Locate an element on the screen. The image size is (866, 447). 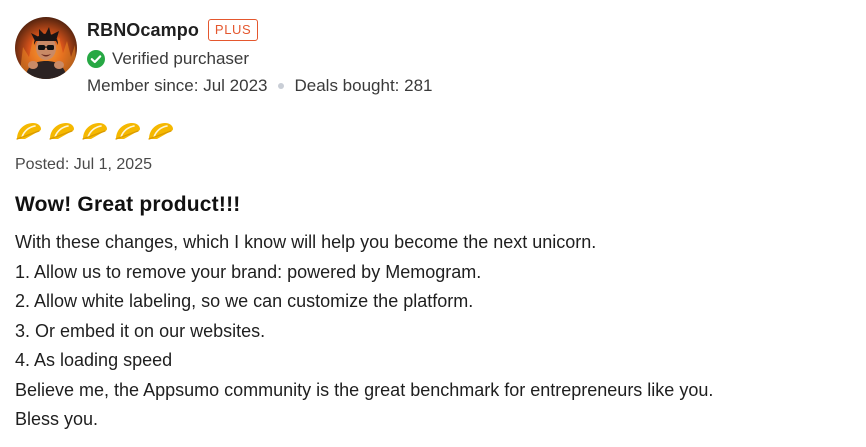
dot-separator is located at coordinates (281, 86).